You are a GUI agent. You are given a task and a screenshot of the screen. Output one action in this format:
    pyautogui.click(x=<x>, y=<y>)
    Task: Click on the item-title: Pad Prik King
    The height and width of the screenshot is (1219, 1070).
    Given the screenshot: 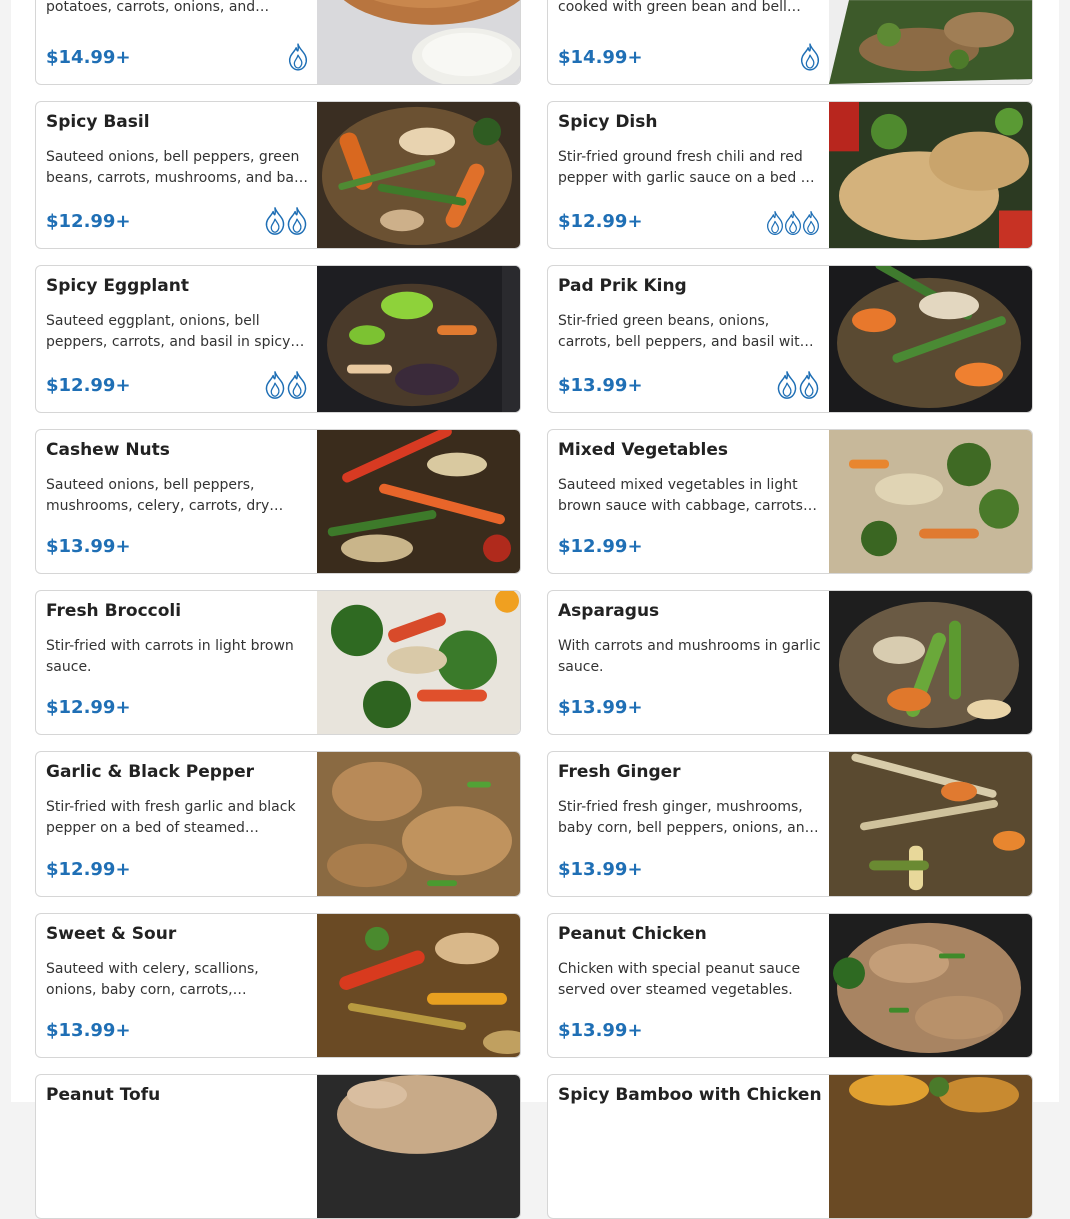 What is the action you would take?
    pyautogui.click(x=622, y=286)
    